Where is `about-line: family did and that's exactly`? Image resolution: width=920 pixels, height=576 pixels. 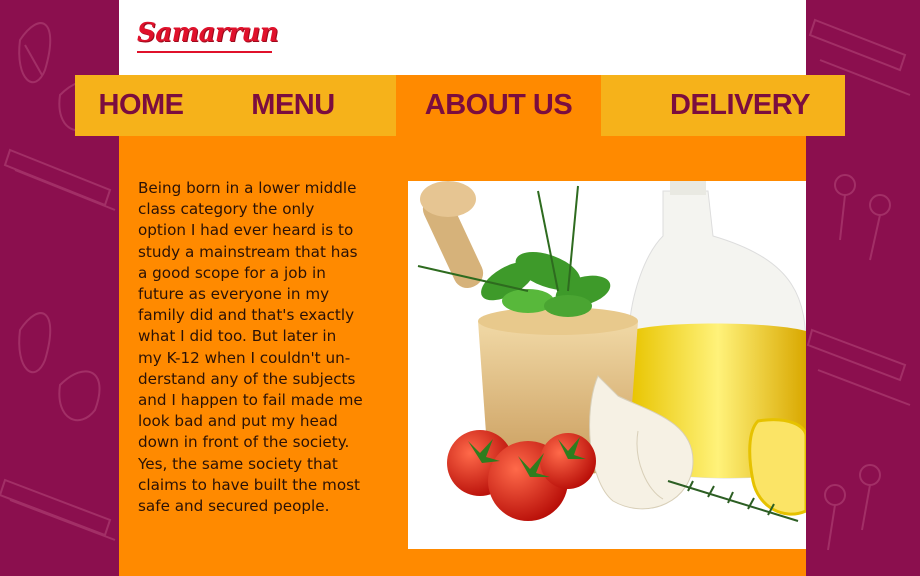
about-line: family did and that's exactly is located at coordinates (246, 315).